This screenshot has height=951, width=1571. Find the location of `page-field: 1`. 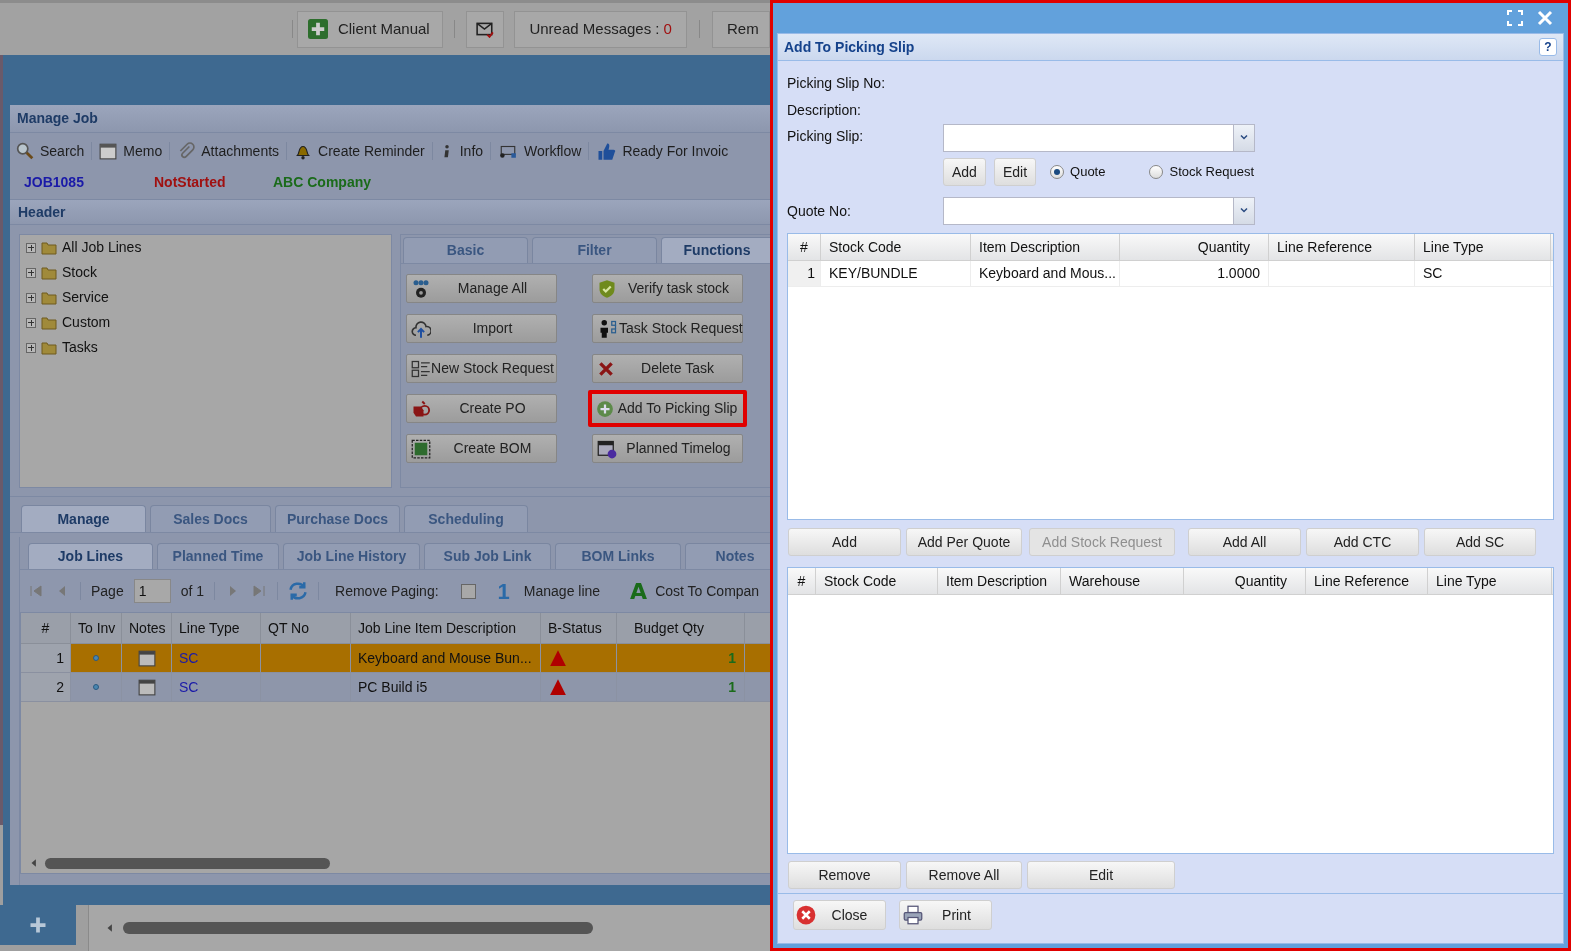

page-field: 1 is located at coordinates (152, 591).